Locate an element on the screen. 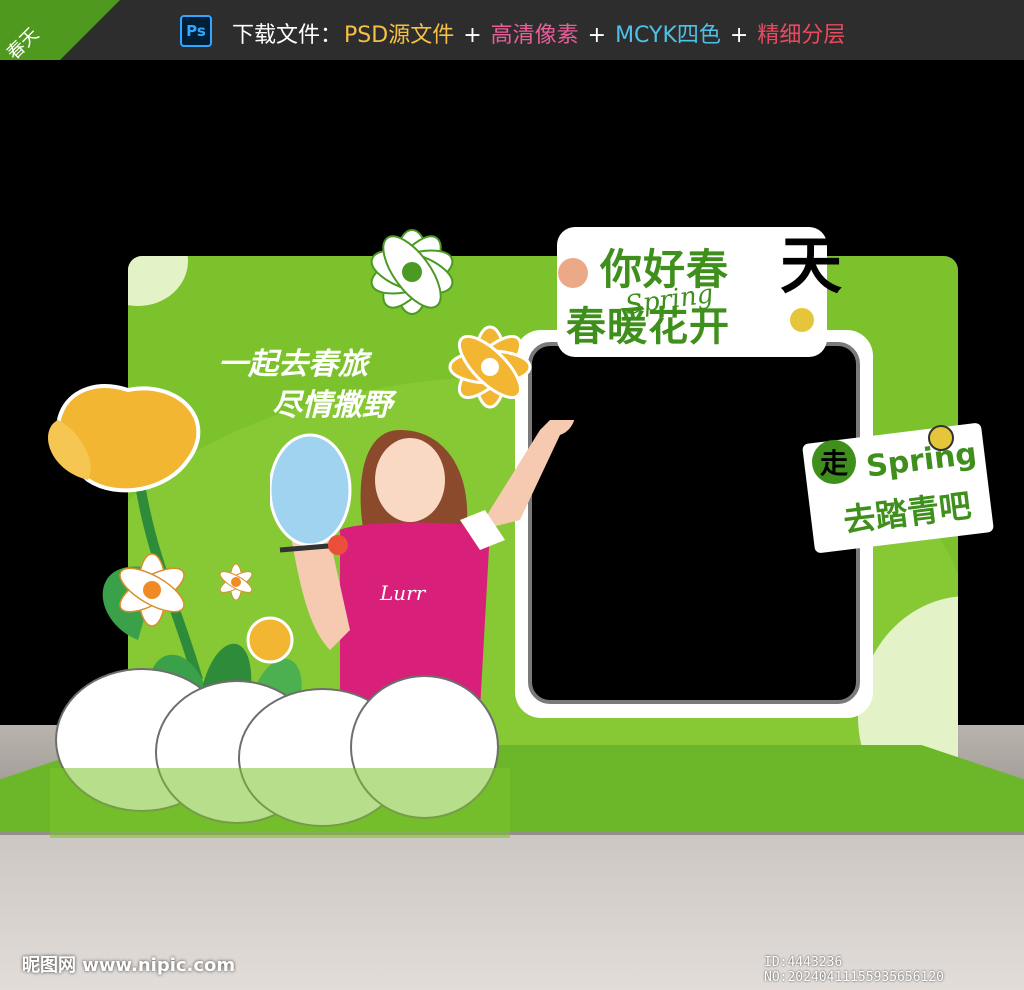 The image size is (1024, 990). smiley-icon is located at coordinates (941, 438).